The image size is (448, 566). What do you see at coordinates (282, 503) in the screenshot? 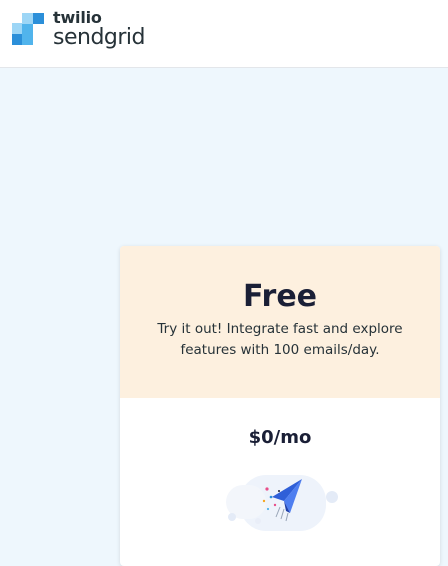
I see `paper-plane-icon` at bounding box center [282, 503].